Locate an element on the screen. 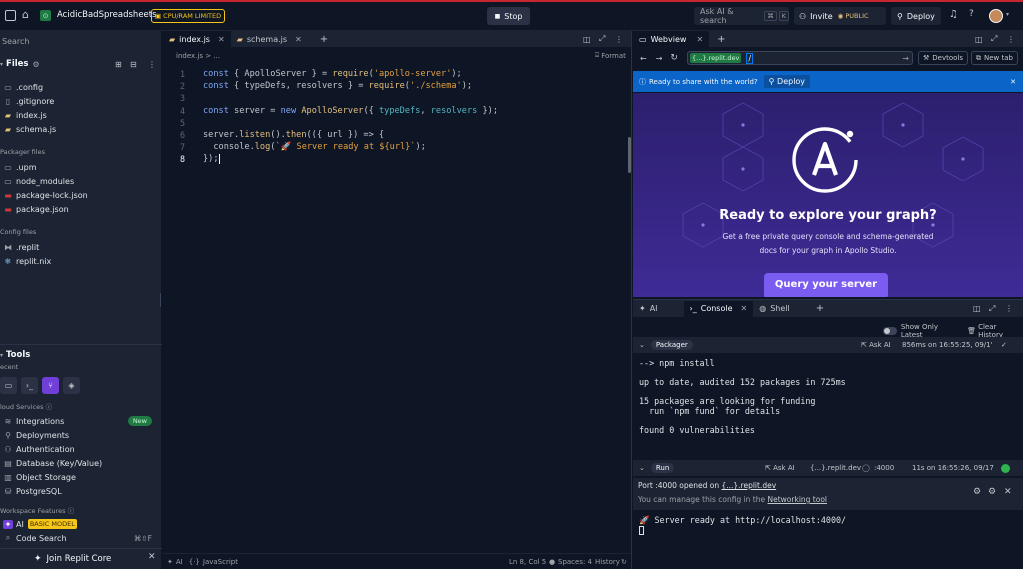 This screenshot has width=1023, height=569. line-number: 5 is located at coordinates (182, 122).